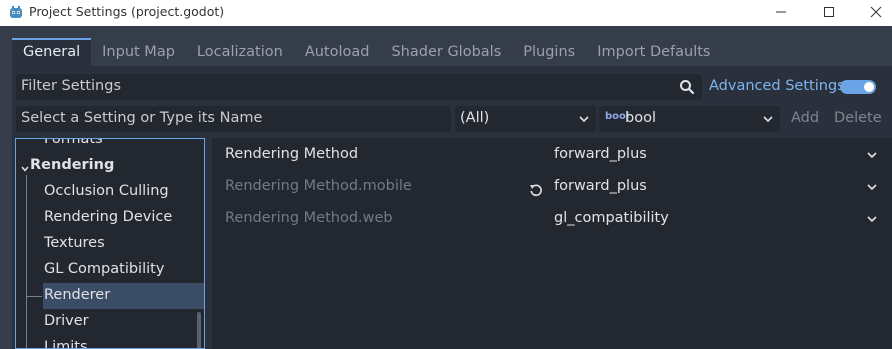 The height and width of the screenshot is (349, 892). What do you see at coordinates (106, 191) in the screenshot?
I see `tree-item-occlusion-culling: Occlusion Culling` at bounding box center [106, 191].